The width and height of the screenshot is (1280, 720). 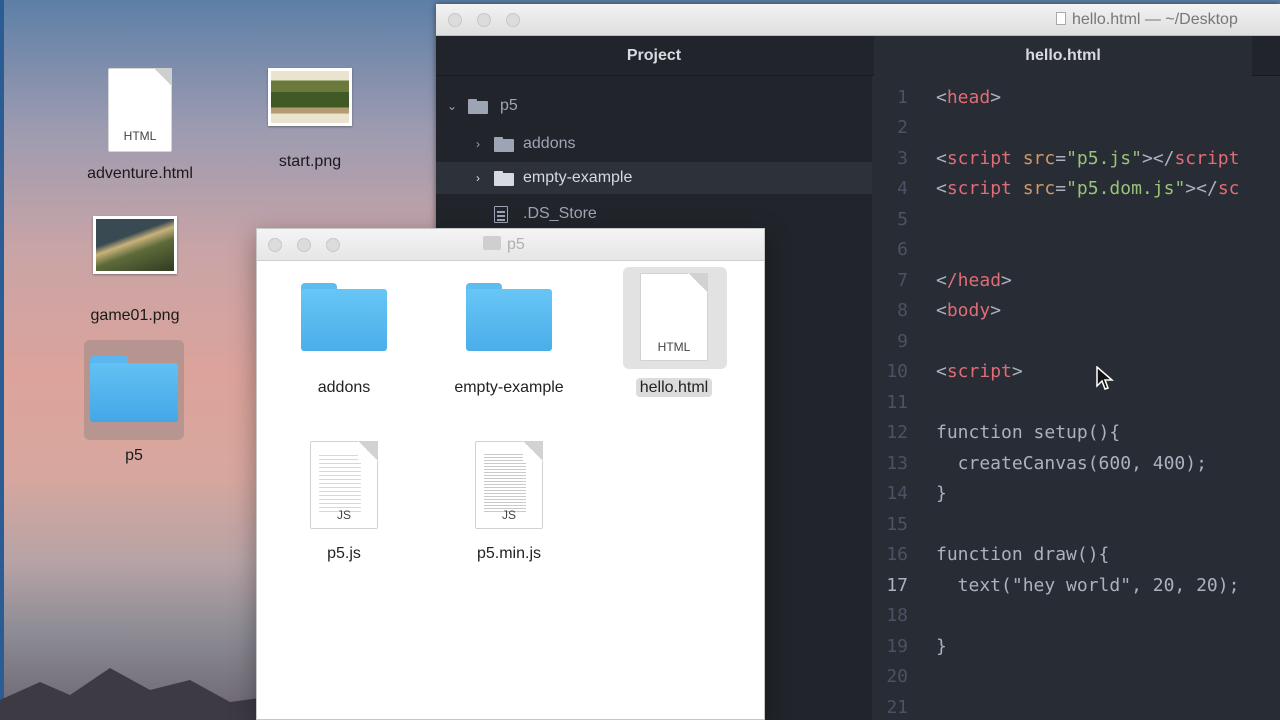 I want to click on code-line: <script src="p5.js"></script, so click(x=1088, y=158).